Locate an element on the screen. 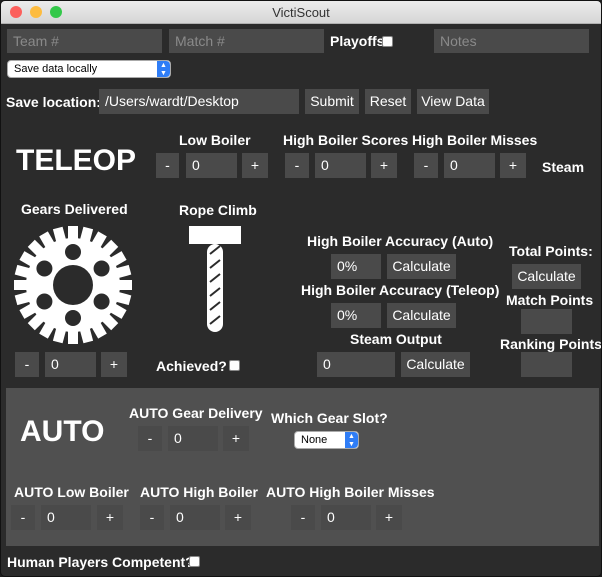 The image size is (602, 577). high-boiler-misses-label: High Boiler Misses is located at coordinates (475, 140).